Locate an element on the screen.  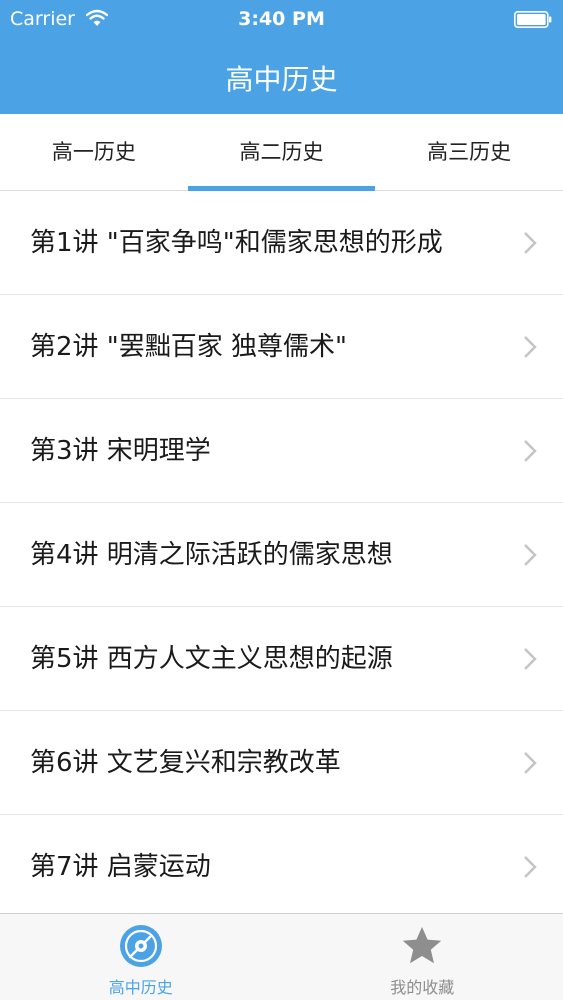
lesson-title: 第7讲 启蒙运动 is located at coordinates (120, 867).